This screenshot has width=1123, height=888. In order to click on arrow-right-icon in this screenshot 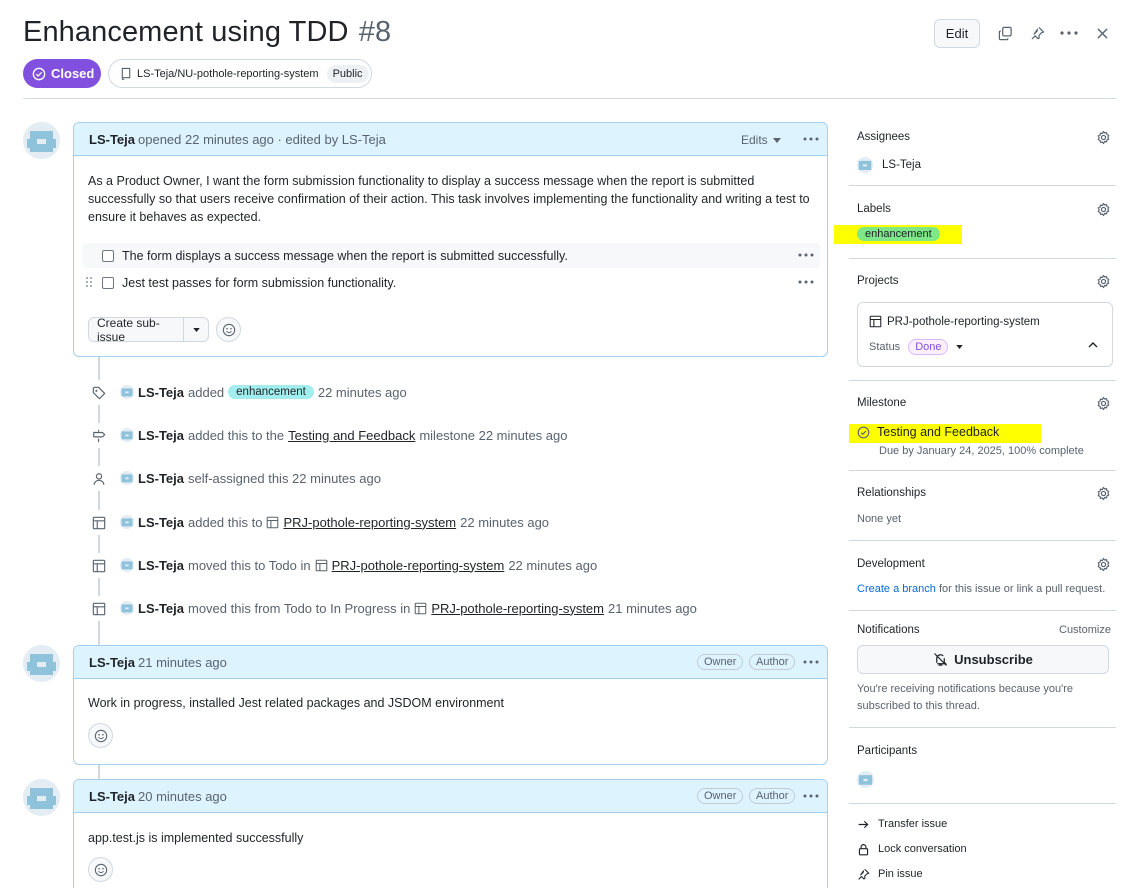, I will do `click(863, 824)`.